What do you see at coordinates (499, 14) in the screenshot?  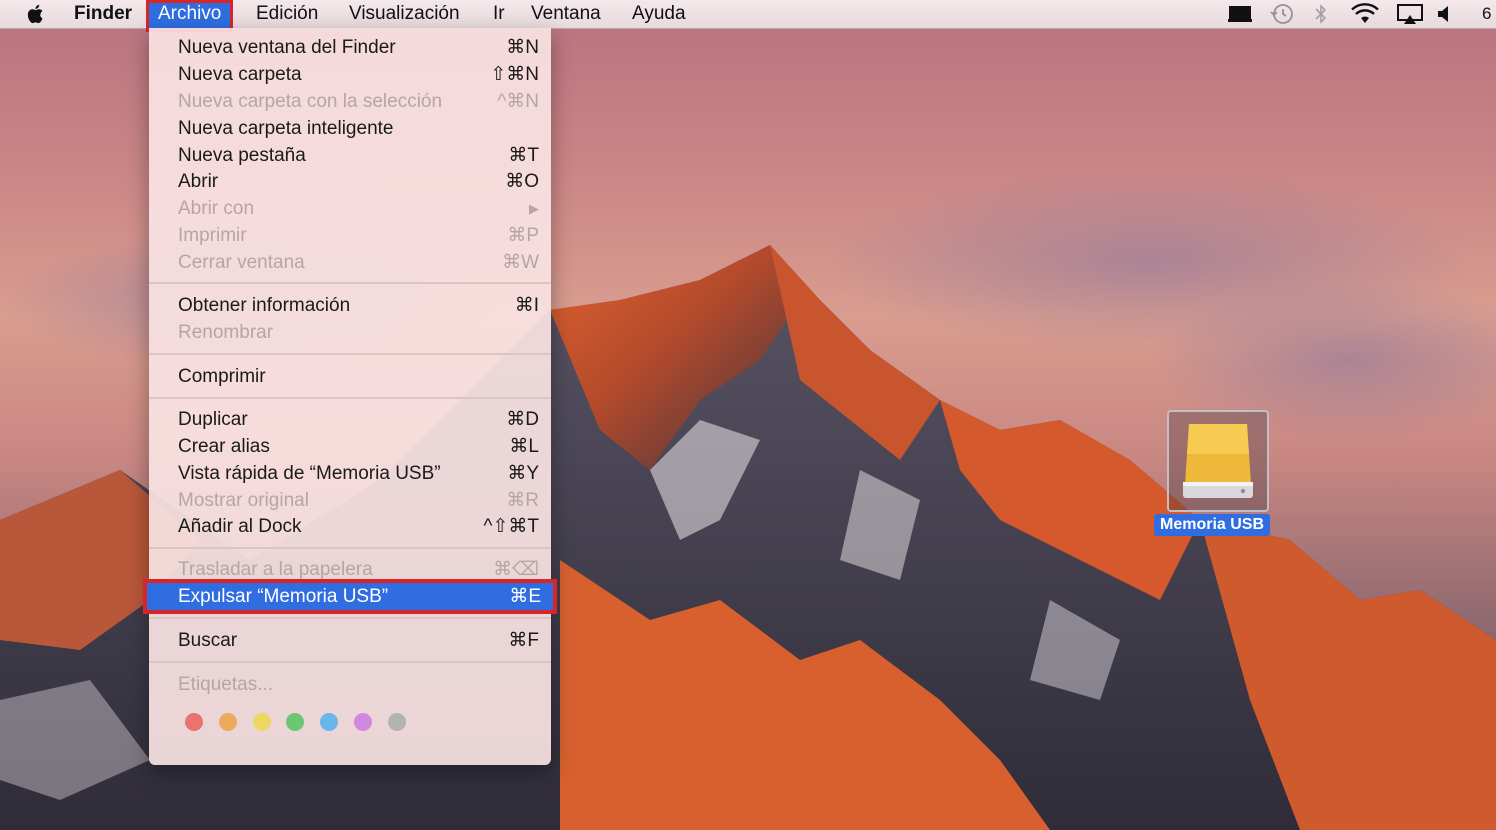 I see `menu-ir: Ir` at bounding box center [499, 14].